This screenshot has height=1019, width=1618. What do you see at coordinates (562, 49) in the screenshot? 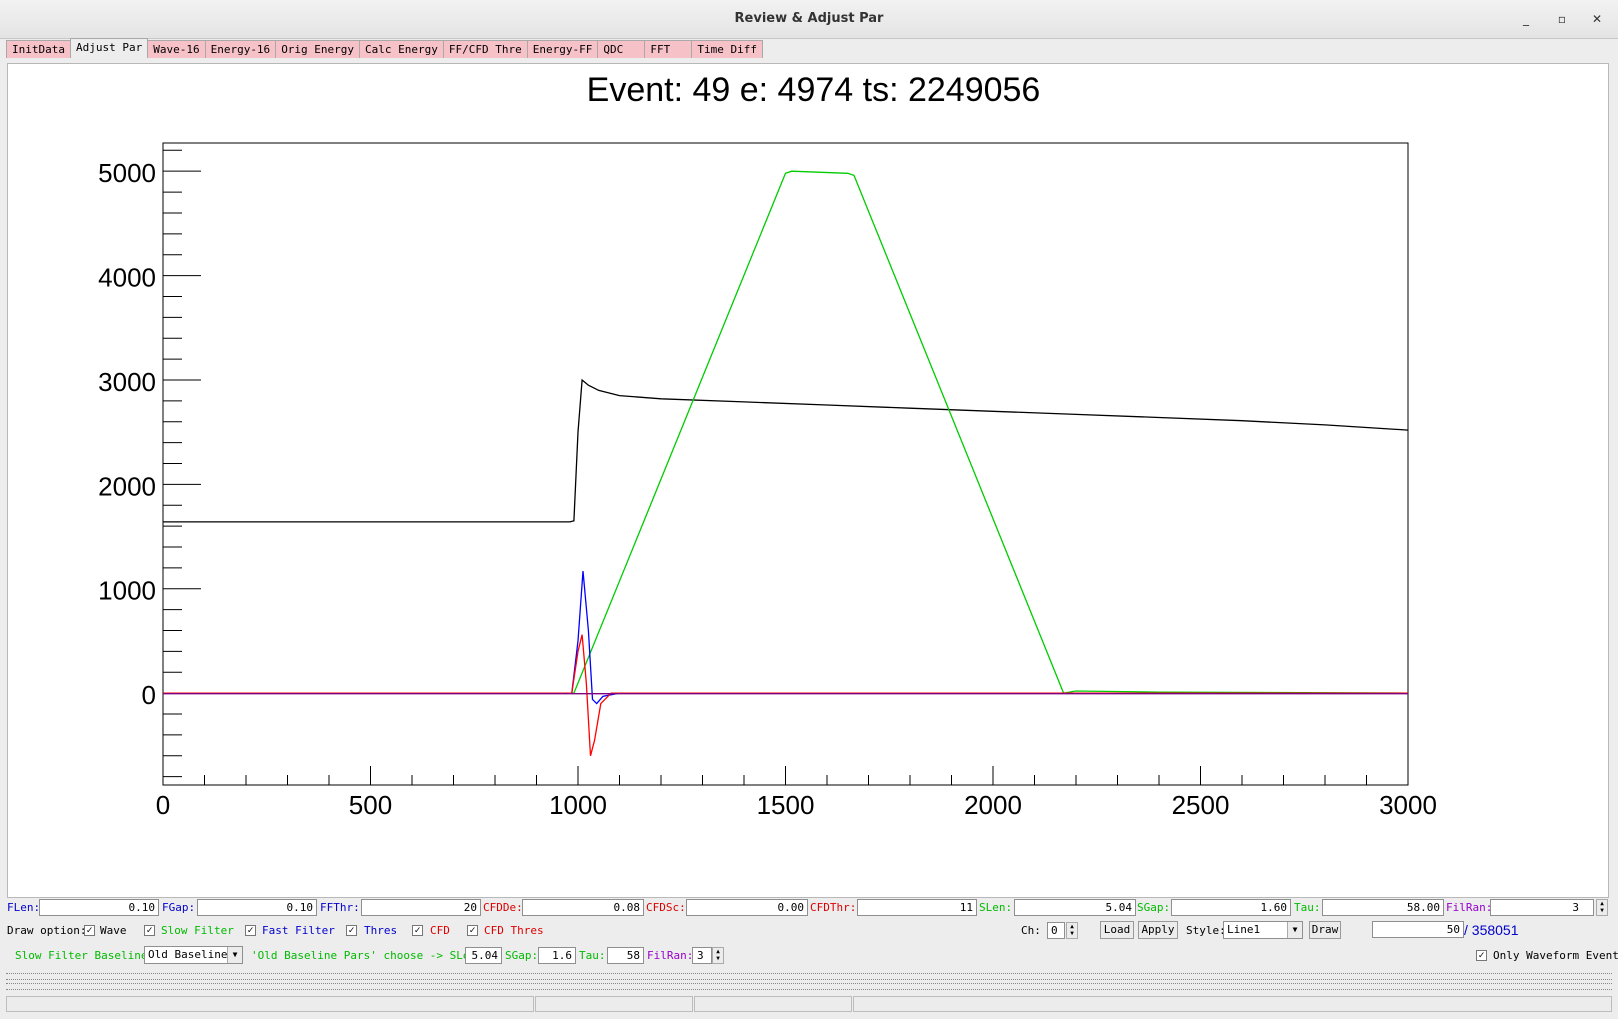
I see `tab-energy-ff: Energy-FF` at bounding box center [562, 49].